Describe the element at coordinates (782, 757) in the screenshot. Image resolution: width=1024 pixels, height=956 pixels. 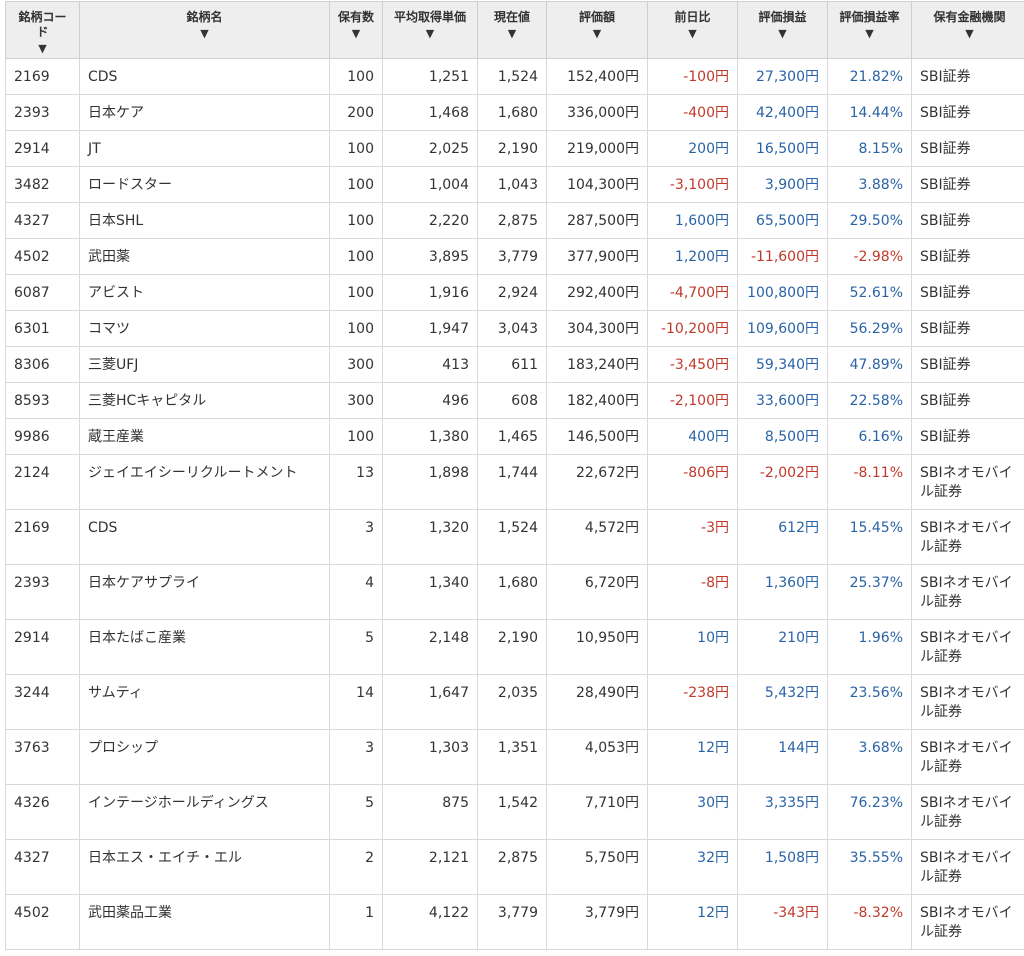
I see `profit-loss-cell: 144円` at that location.